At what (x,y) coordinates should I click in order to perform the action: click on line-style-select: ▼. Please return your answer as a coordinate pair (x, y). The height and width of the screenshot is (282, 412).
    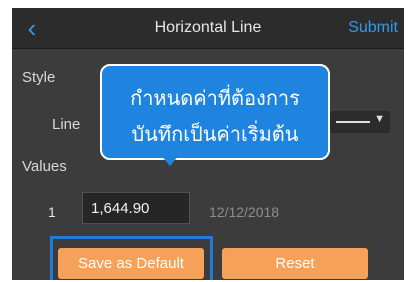
    Looking at the image, I should click on (360, 122).